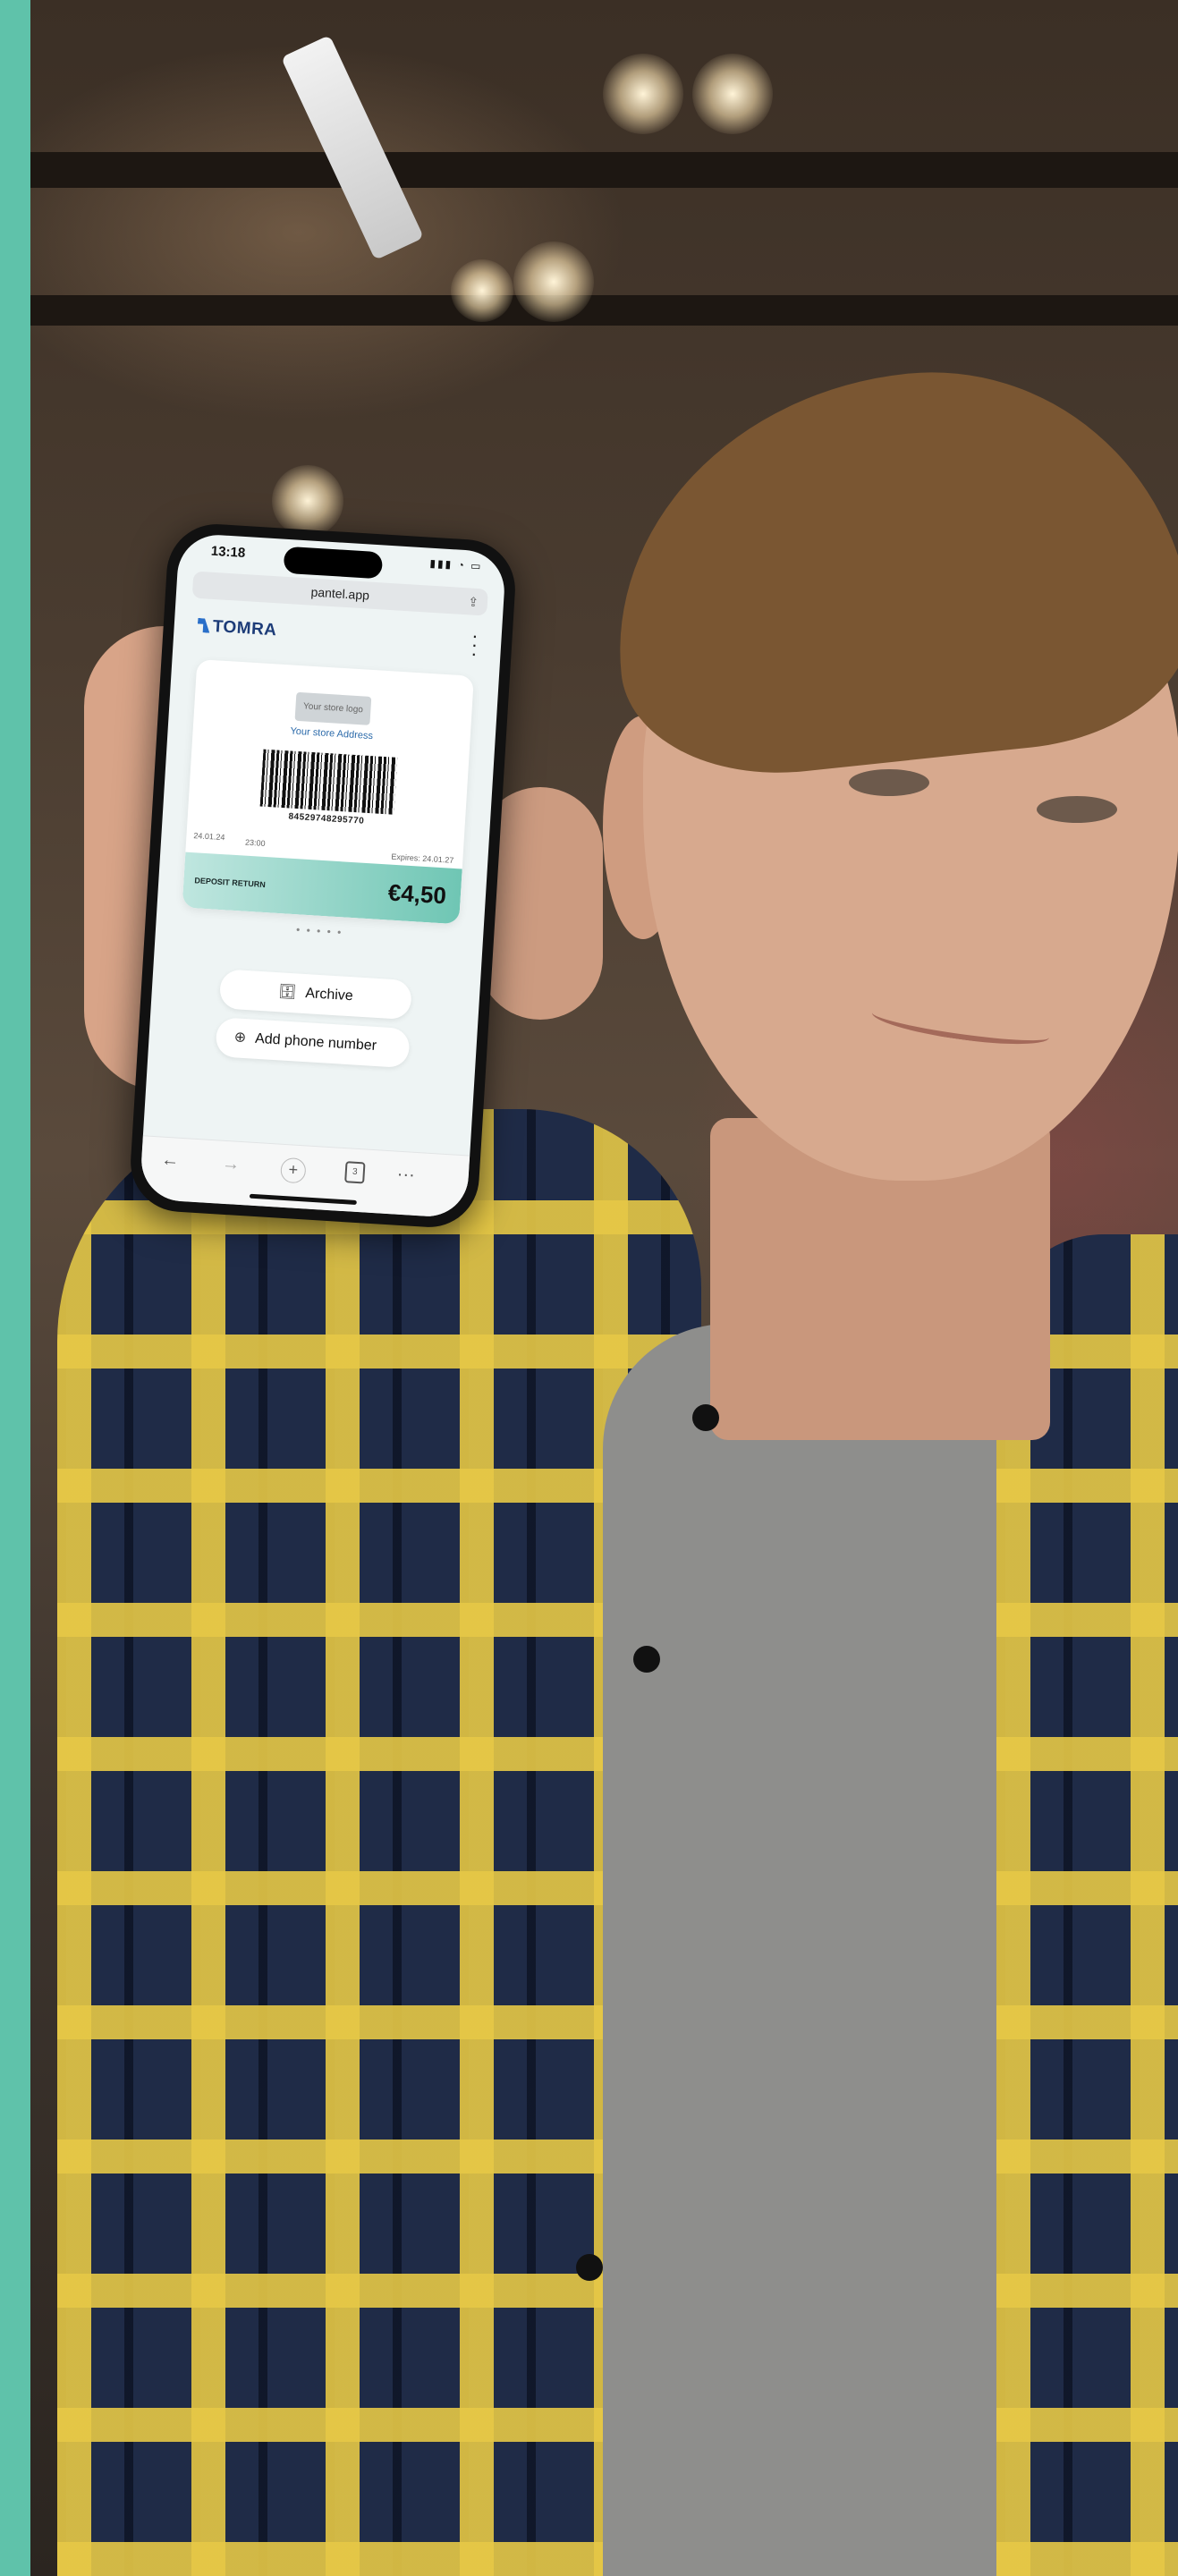 The image size is (1178, 2576). I want to click on barcode-image, so click(328, 782).